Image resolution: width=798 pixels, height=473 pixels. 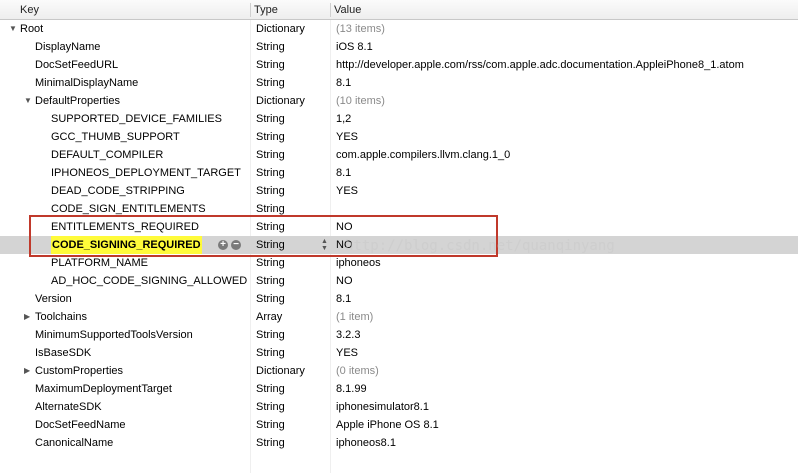 What do you see at coordinates (80, 425) in the screenshot?
I see `row-key: DocSetFeedName` at bounding box center [80, 425].